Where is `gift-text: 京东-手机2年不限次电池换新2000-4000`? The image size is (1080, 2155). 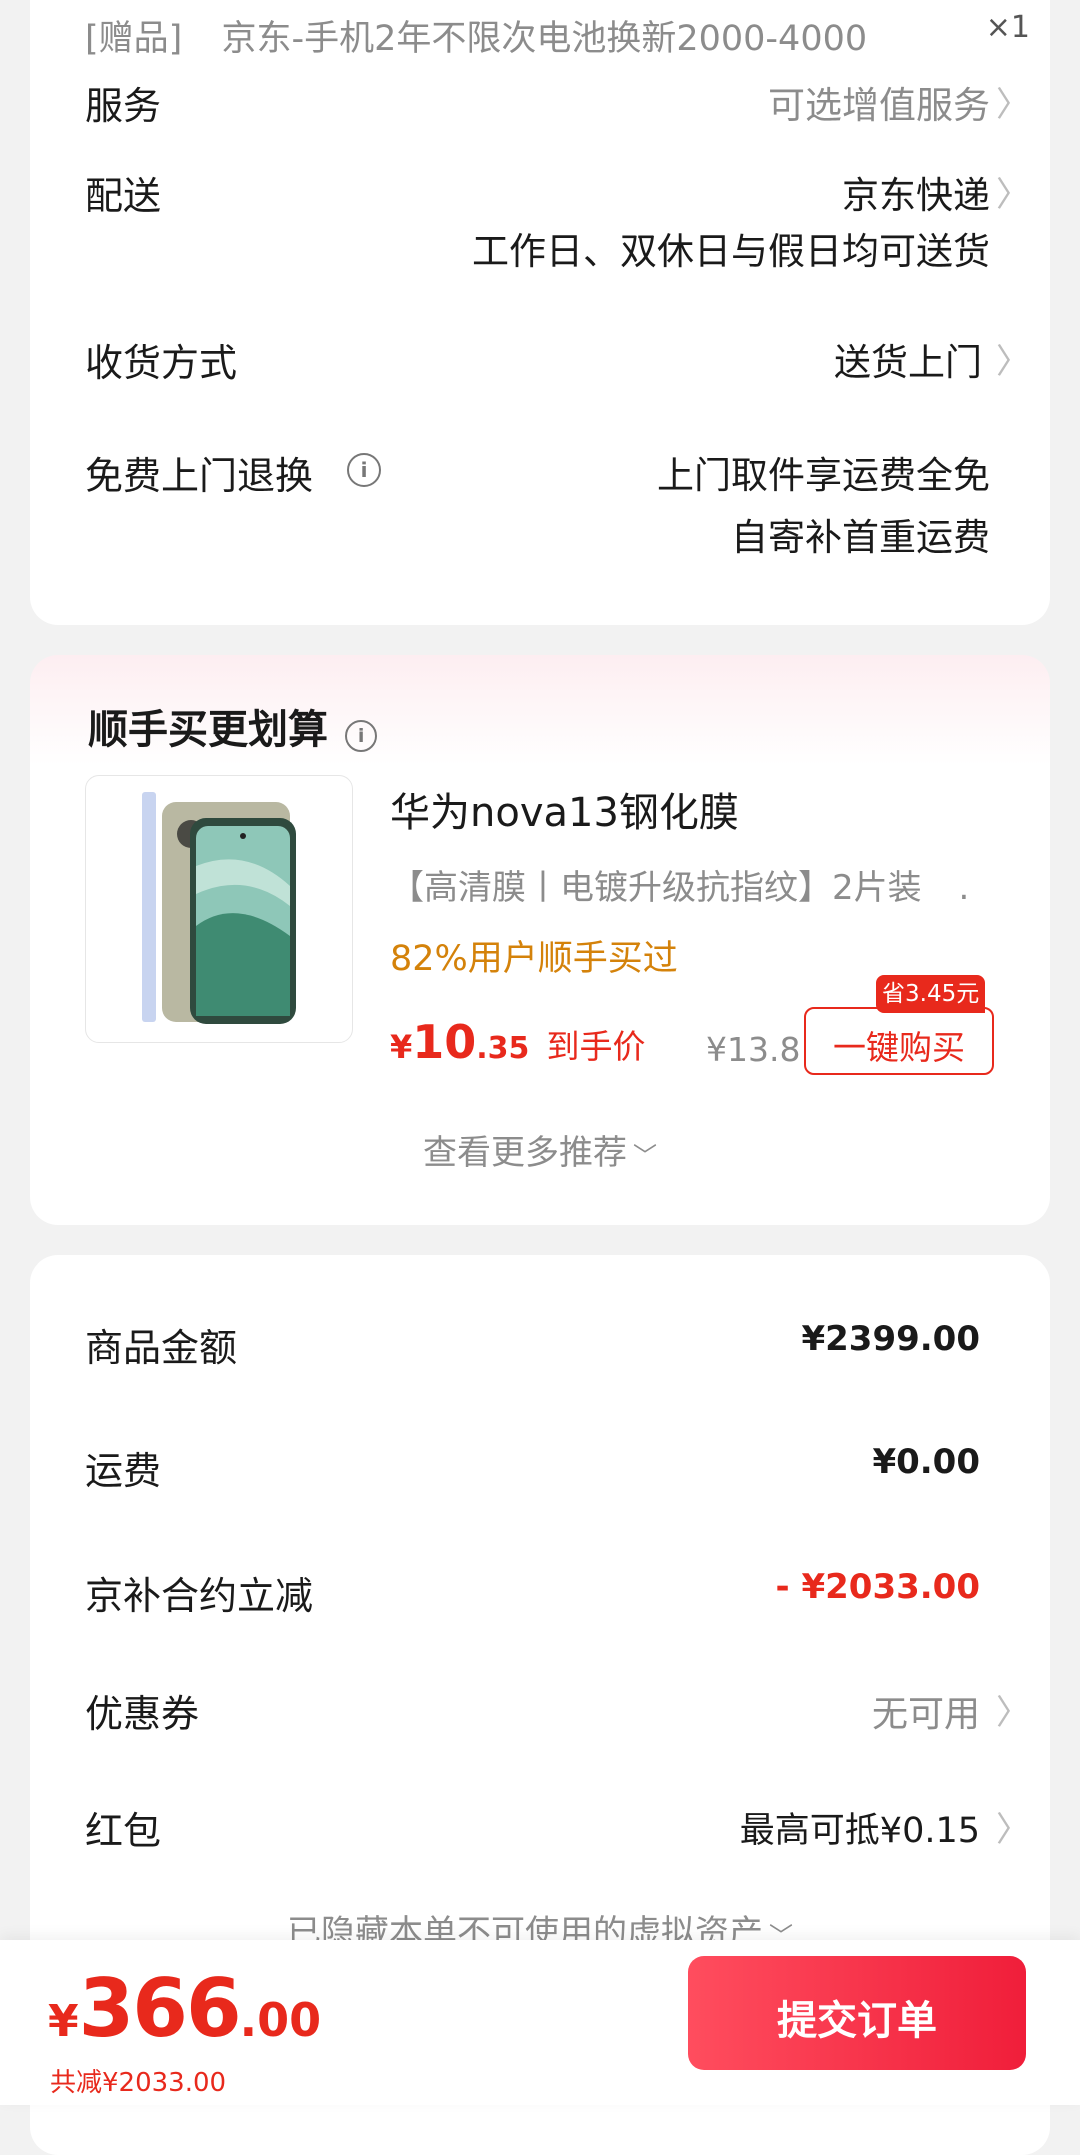
gift-text: 京东-手机2年不限次电池换新2000-4000 is located at coordinates (544, 39).